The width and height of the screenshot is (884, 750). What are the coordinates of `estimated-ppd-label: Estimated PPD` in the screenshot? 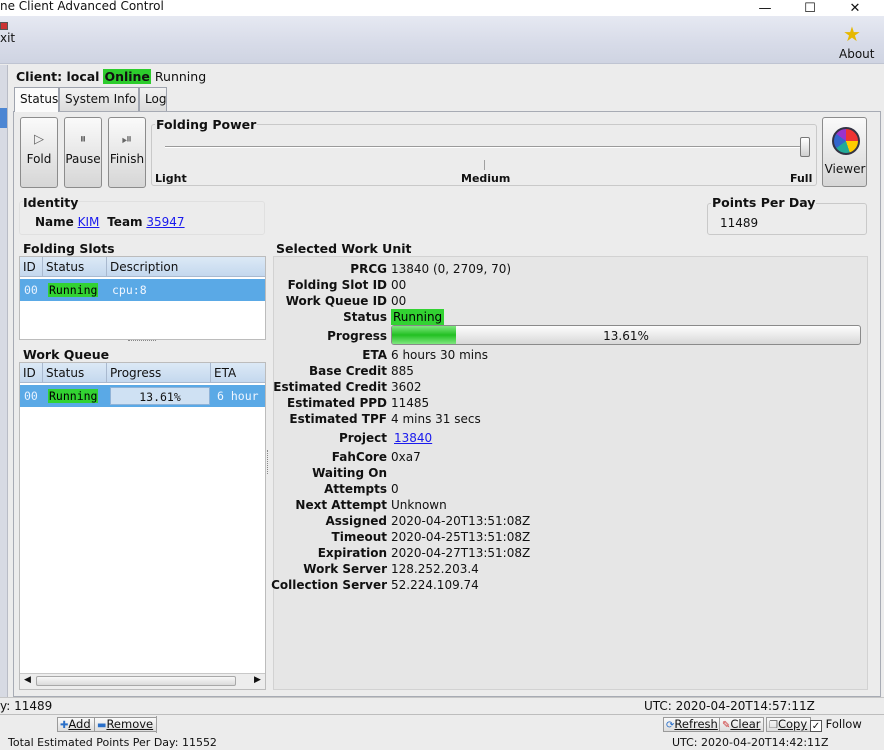 It's located at (337, 403).